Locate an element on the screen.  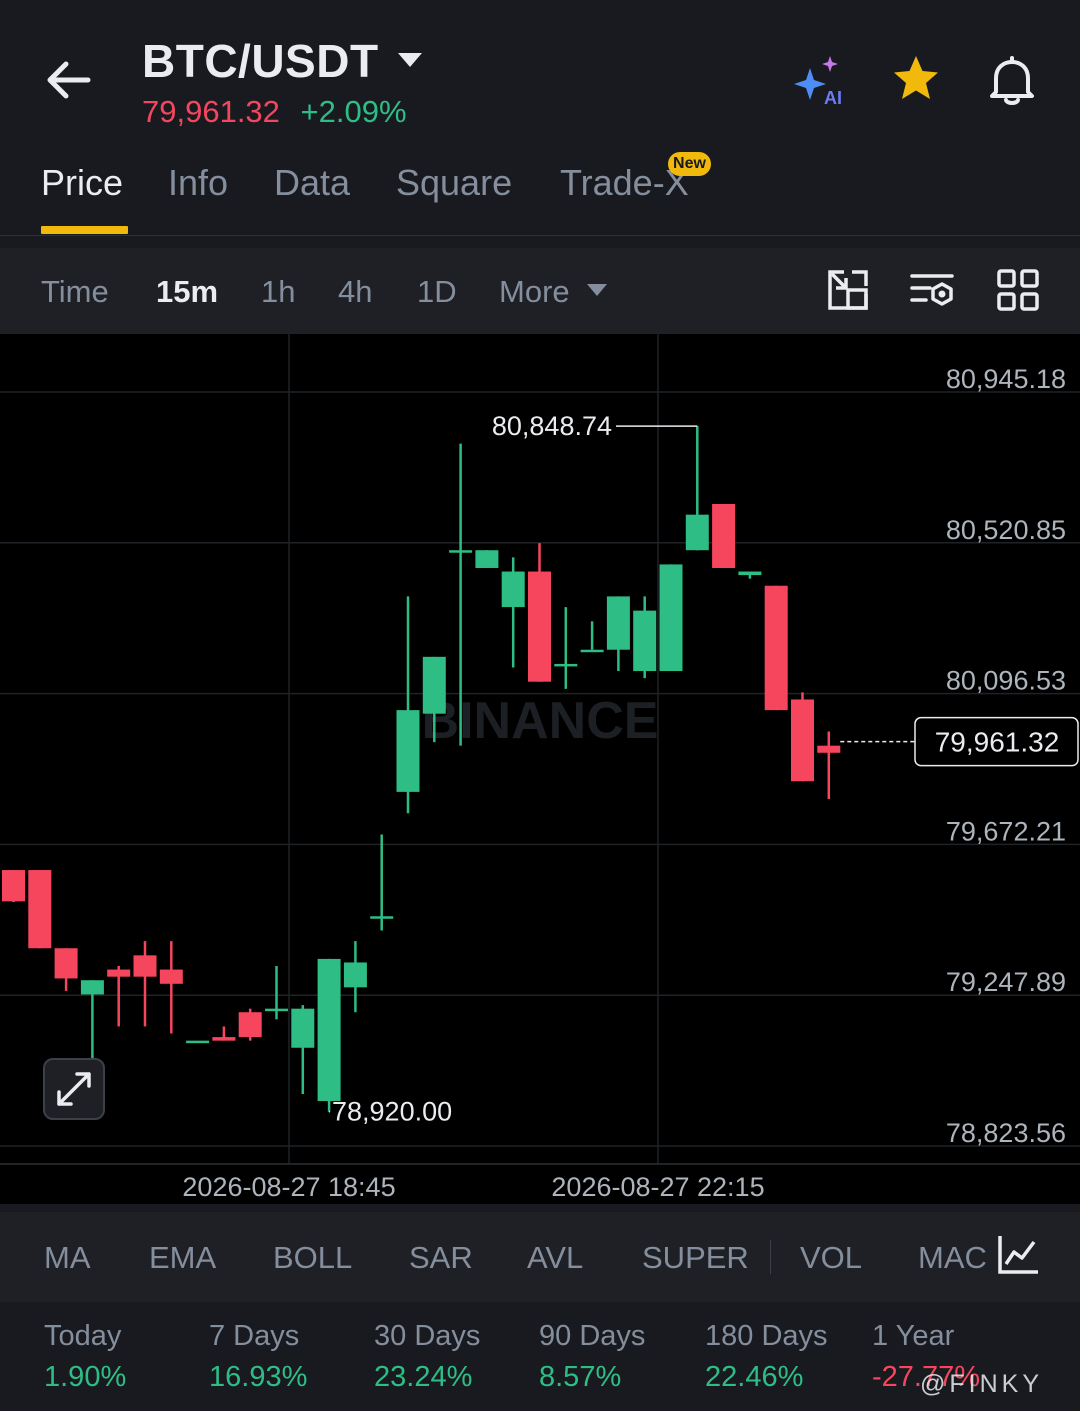
chart-view-icon is located at coordinates (848, 290).